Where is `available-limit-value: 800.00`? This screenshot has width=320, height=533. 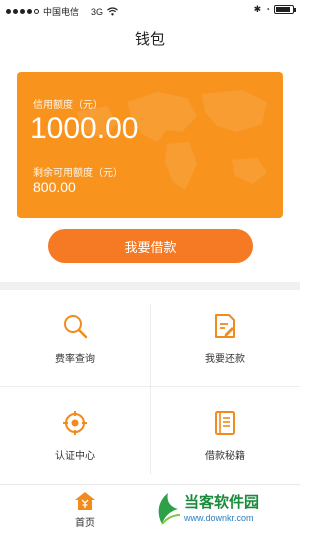 available-limit-value: 800.00 is located at coordinates (54, 187).